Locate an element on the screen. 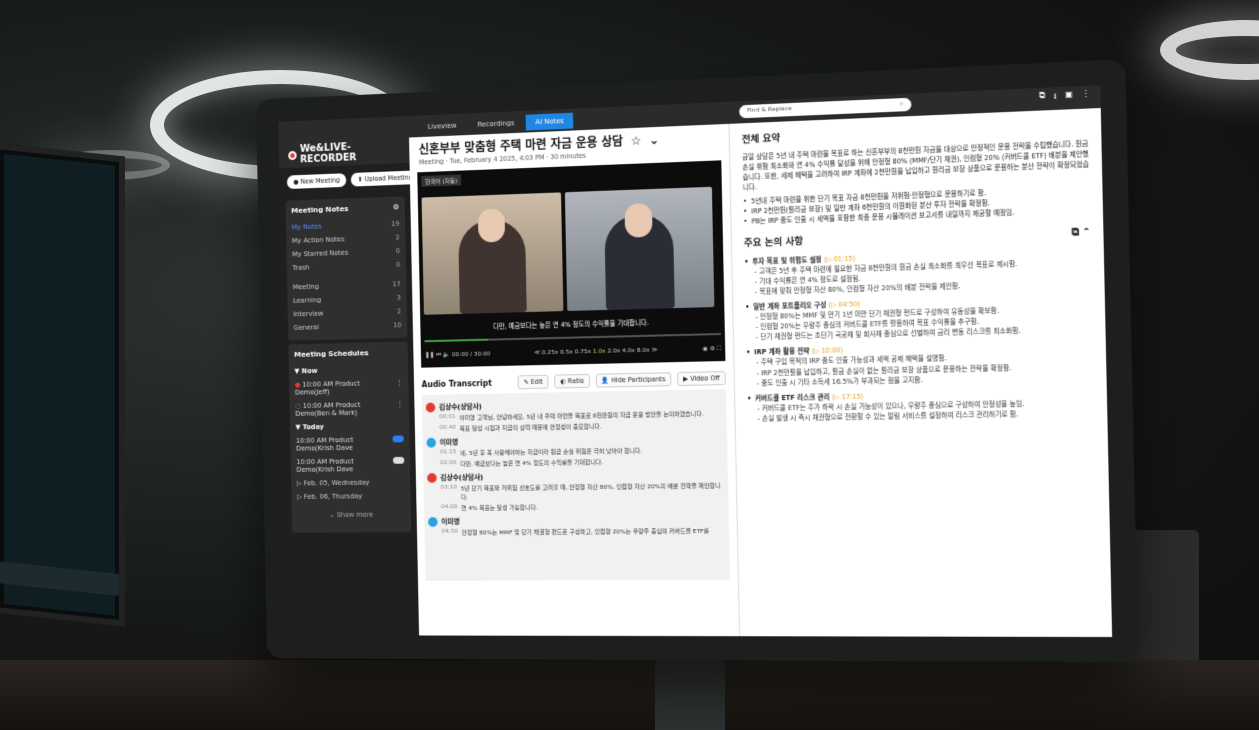  new-meeting-button: ● New Meeting is located at coordinates (316, 181).